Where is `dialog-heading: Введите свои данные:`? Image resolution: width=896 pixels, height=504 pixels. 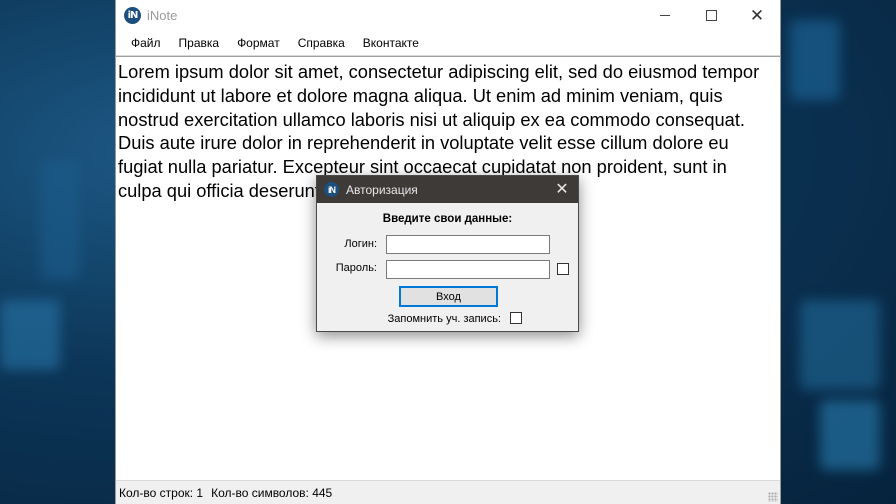 dialog-heading: Введите свои данные: is located at coordinates (447, 219).